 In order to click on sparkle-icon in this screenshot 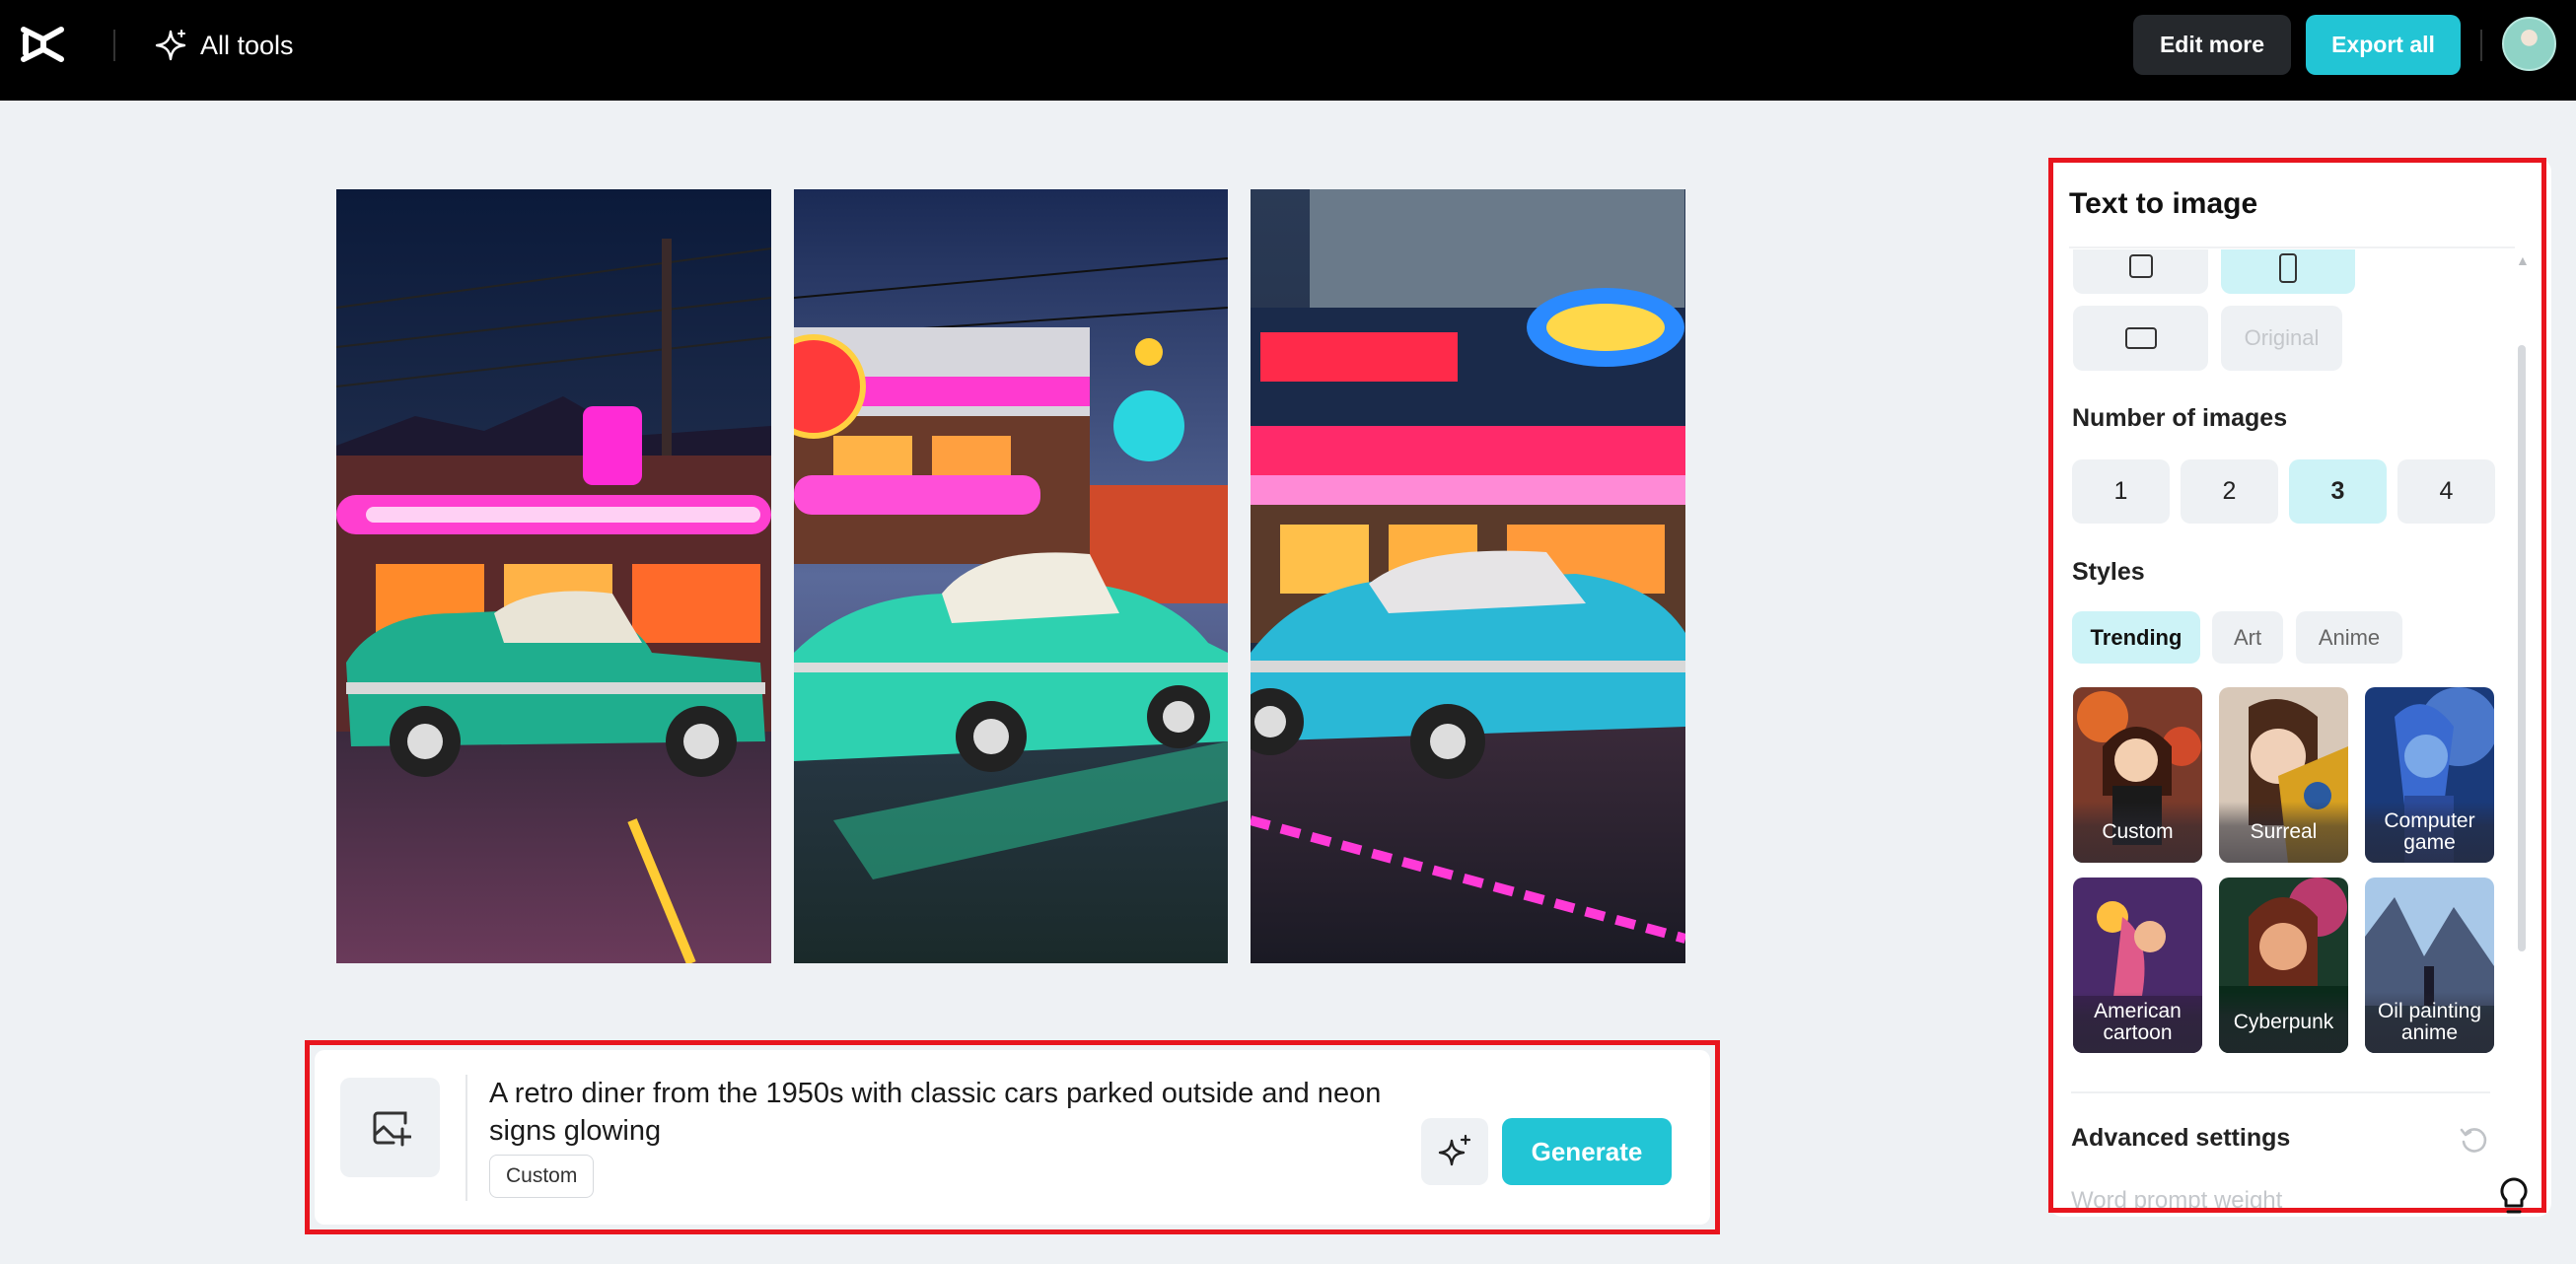, I will do `click(170, 45)`.